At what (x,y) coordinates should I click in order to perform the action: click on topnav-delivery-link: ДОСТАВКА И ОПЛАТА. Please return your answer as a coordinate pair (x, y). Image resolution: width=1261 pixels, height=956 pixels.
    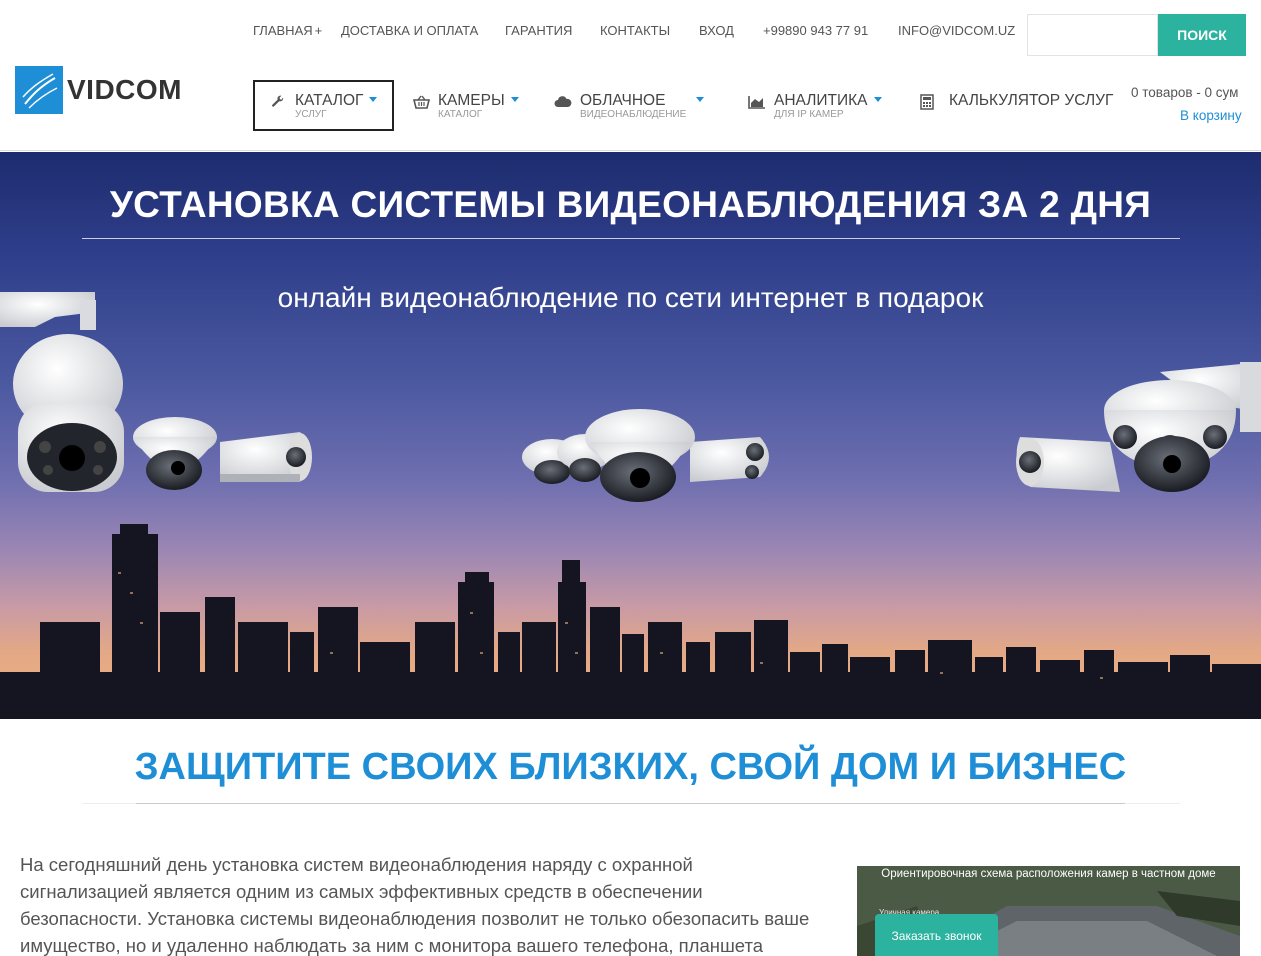
    Looking at the image, I should click on (409, 30).